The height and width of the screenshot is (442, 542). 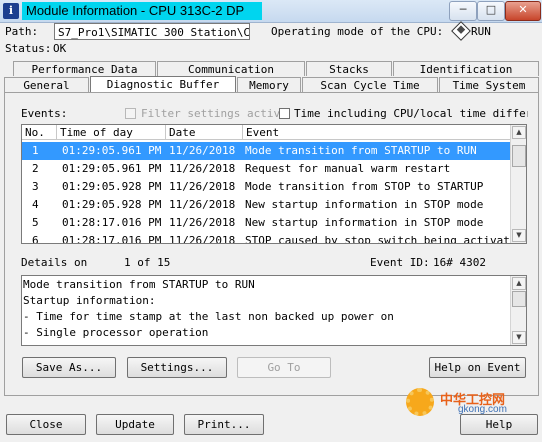 I want to click on details-line: - Single processor operation, so click(x=116, y=332).